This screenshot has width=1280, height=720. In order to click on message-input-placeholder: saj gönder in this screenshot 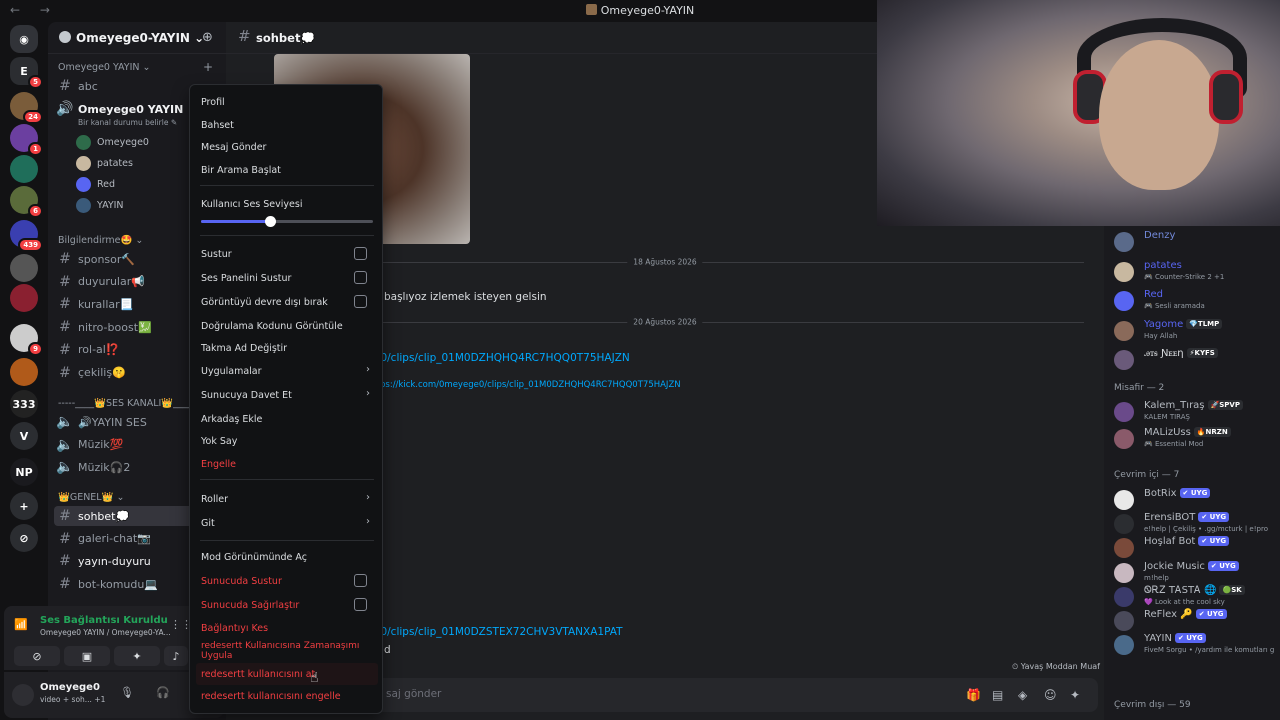, I will do `click(413, 694)`.